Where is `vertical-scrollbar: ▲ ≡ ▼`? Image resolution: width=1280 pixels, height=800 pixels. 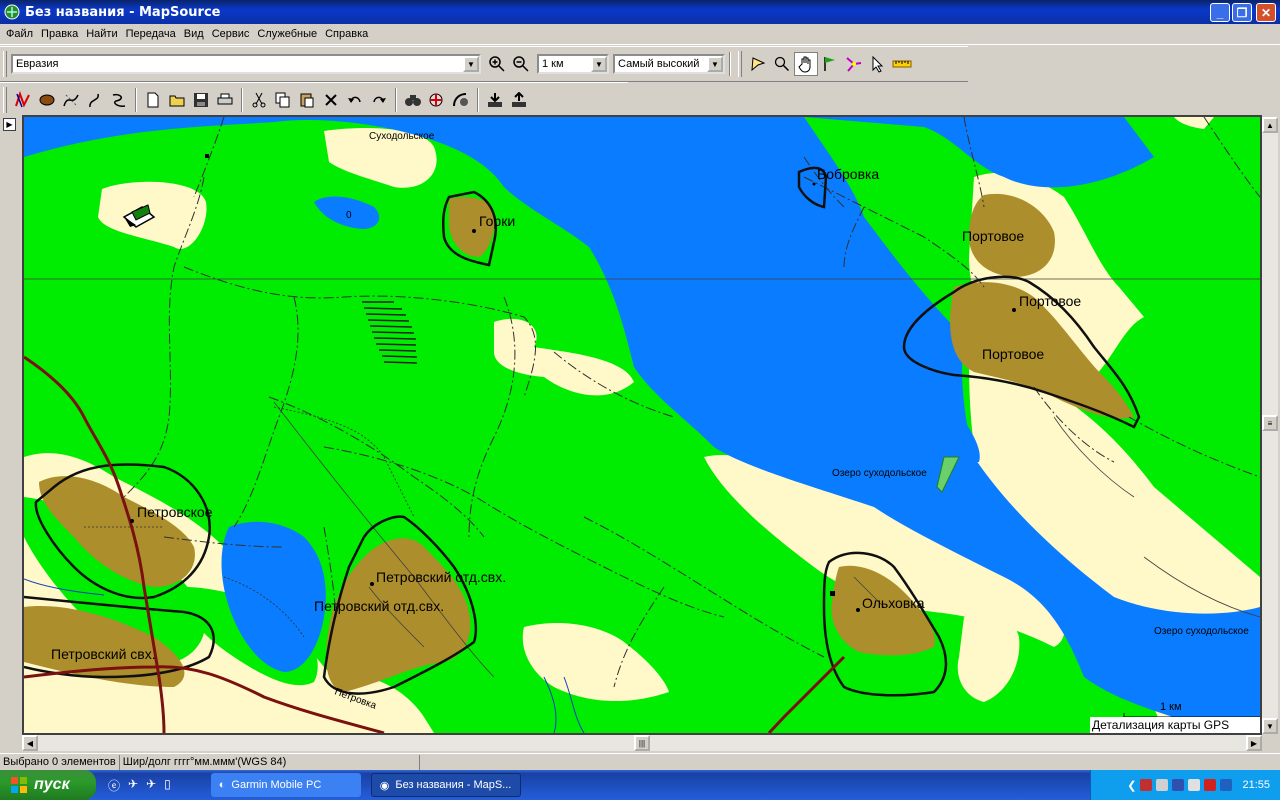
vertical-scrollbar: ▲ ≡ ▼ is located at coordinates (1270, 425).